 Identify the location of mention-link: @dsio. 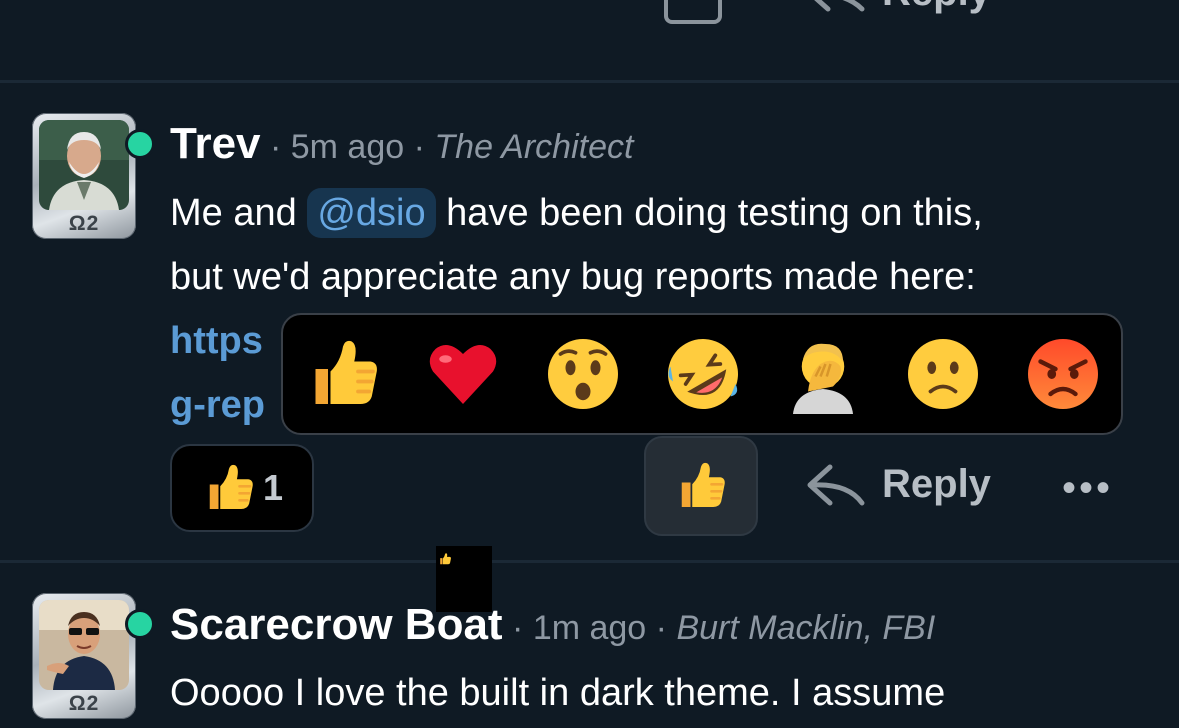
(371, 213).